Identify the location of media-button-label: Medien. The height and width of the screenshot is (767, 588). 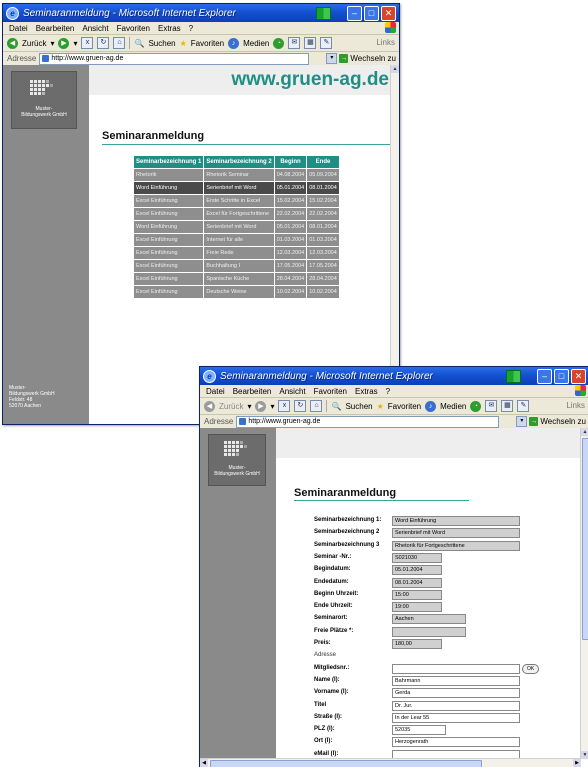
(256, 43).